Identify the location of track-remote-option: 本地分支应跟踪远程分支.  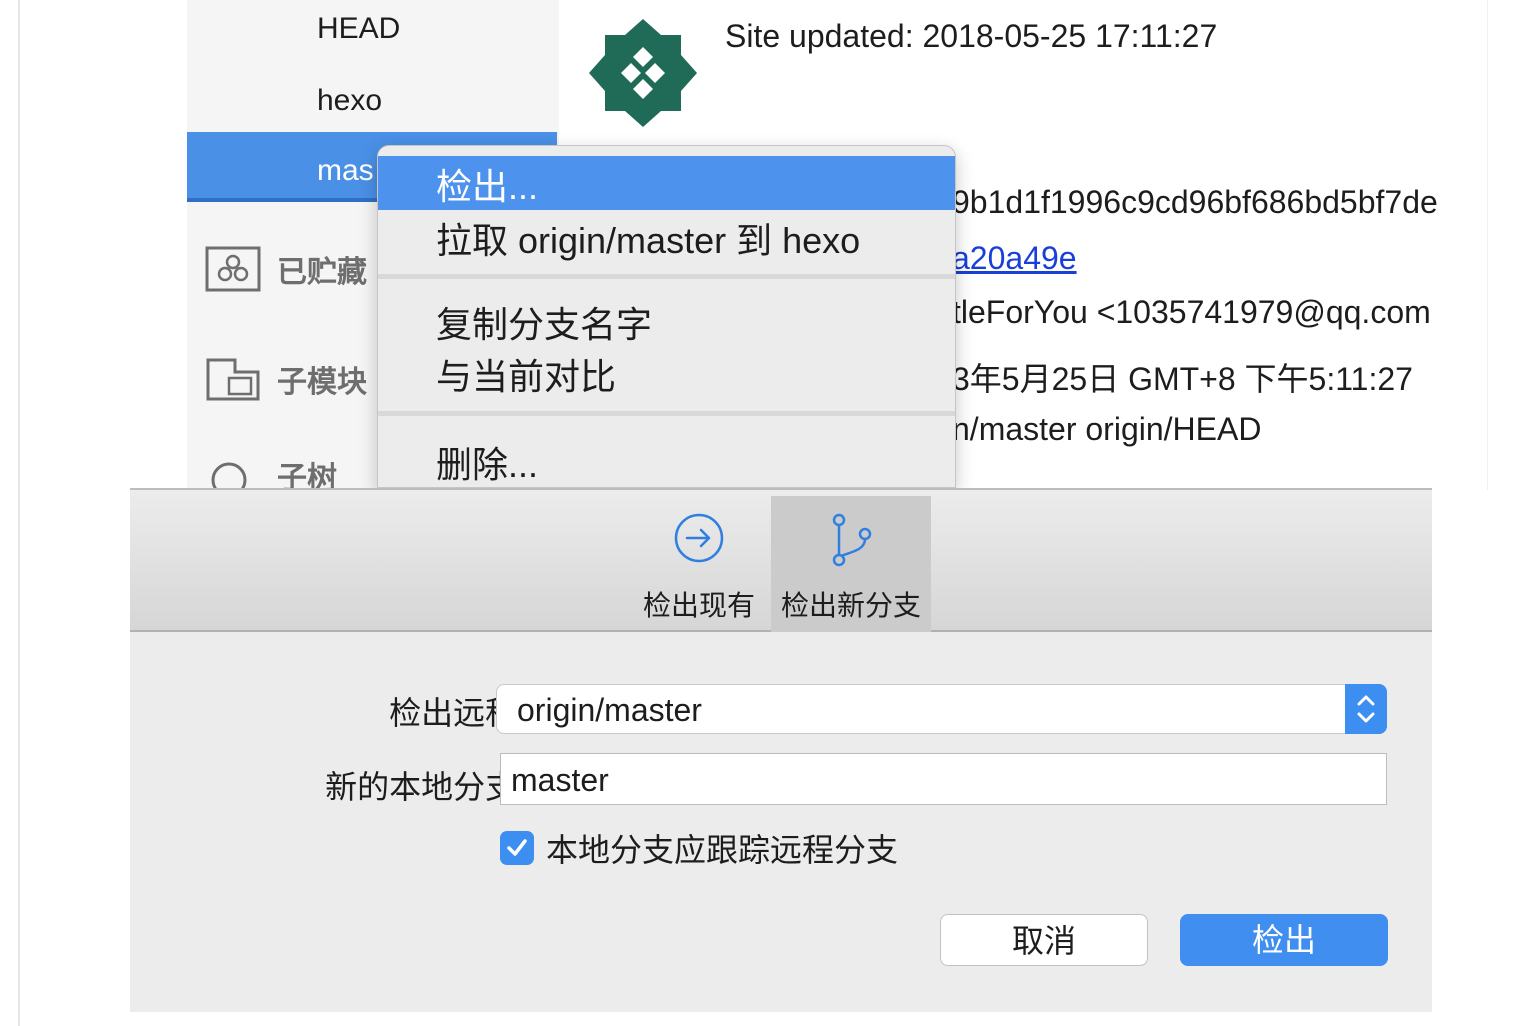
(699, 848).